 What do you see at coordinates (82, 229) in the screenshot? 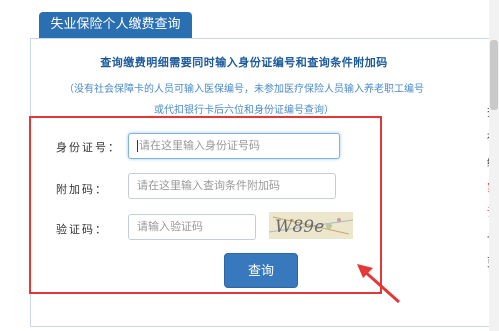
I see `captcha-label: 验证码：` at bounding box center [82, 229].